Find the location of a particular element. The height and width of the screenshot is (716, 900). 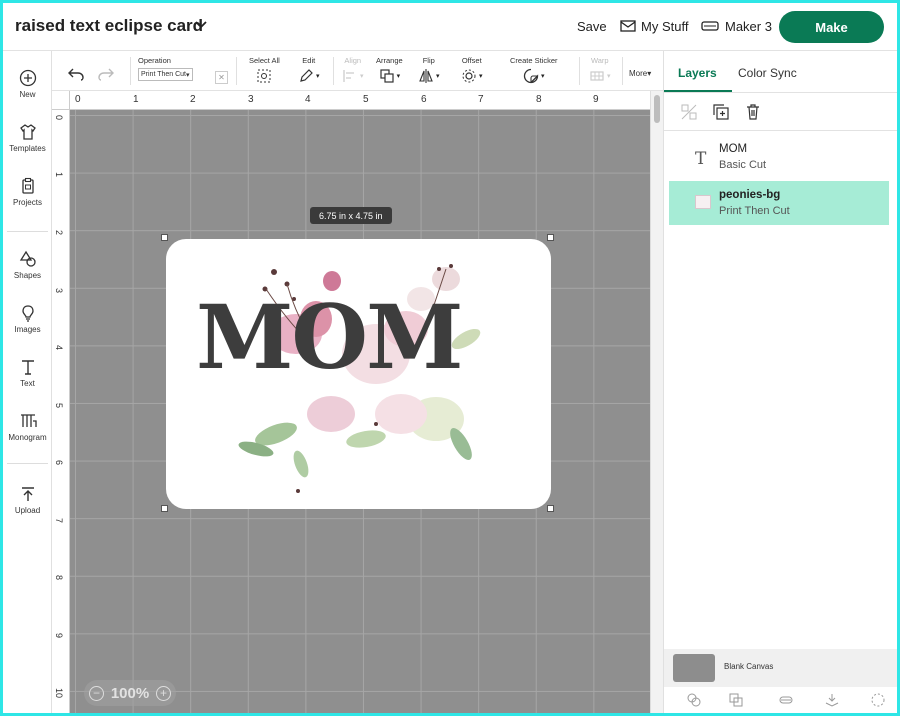

operation-clear-icon: ✕ is located at coordinates (221, 77).